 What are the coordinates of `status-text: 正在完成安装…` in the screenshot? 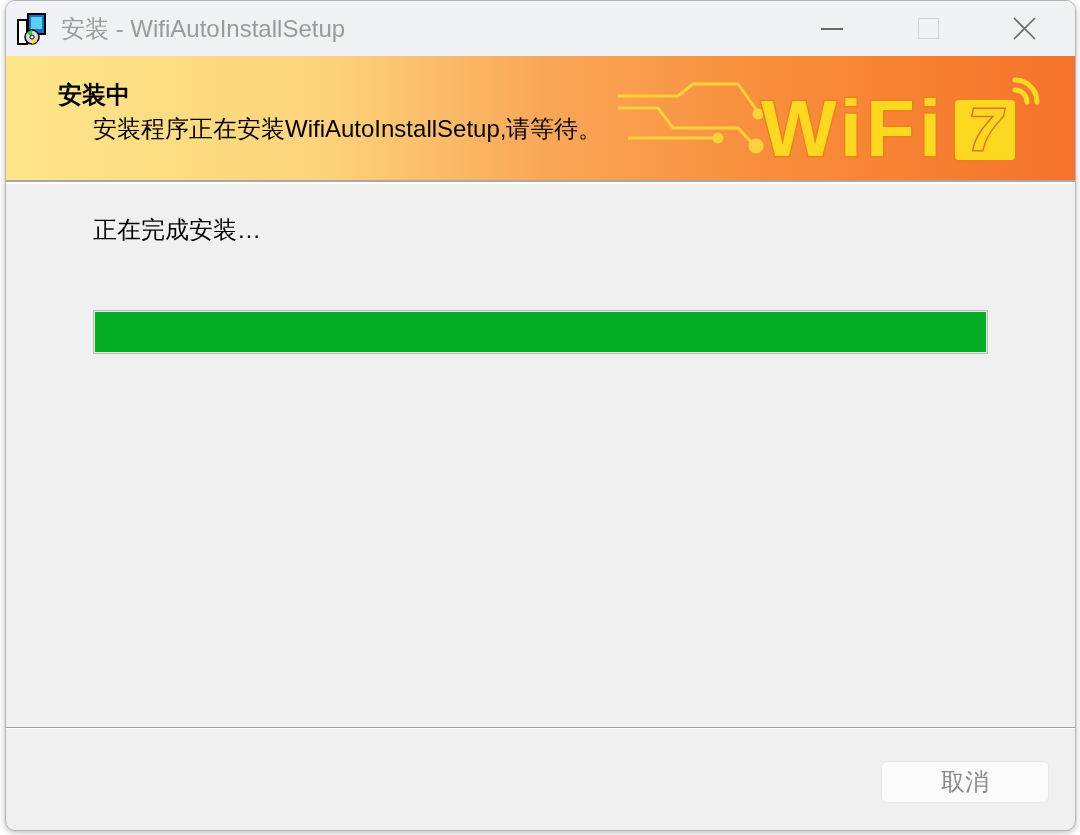 It's located at (177, 230).